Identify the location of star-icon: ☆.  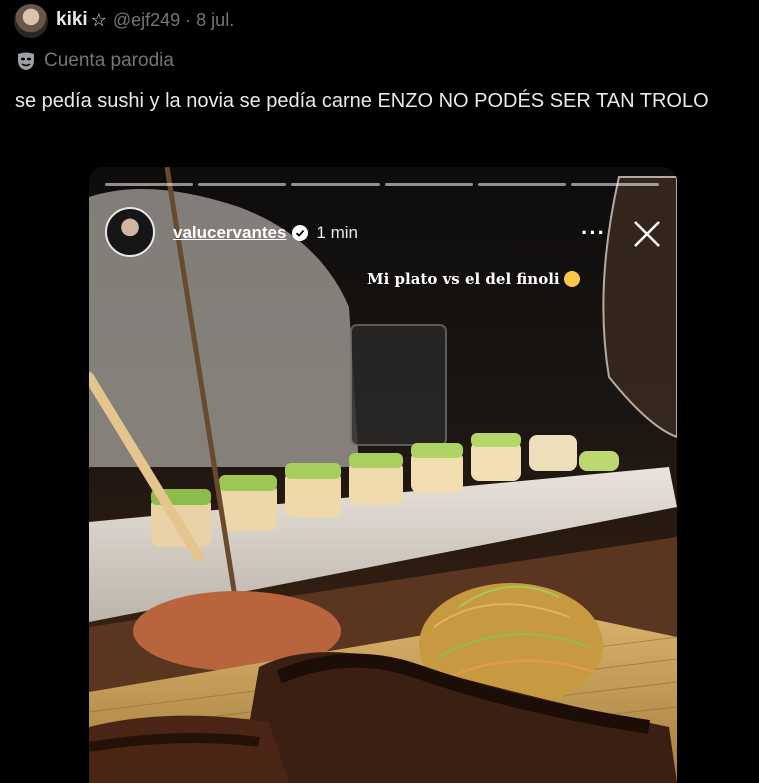
(98, 19).